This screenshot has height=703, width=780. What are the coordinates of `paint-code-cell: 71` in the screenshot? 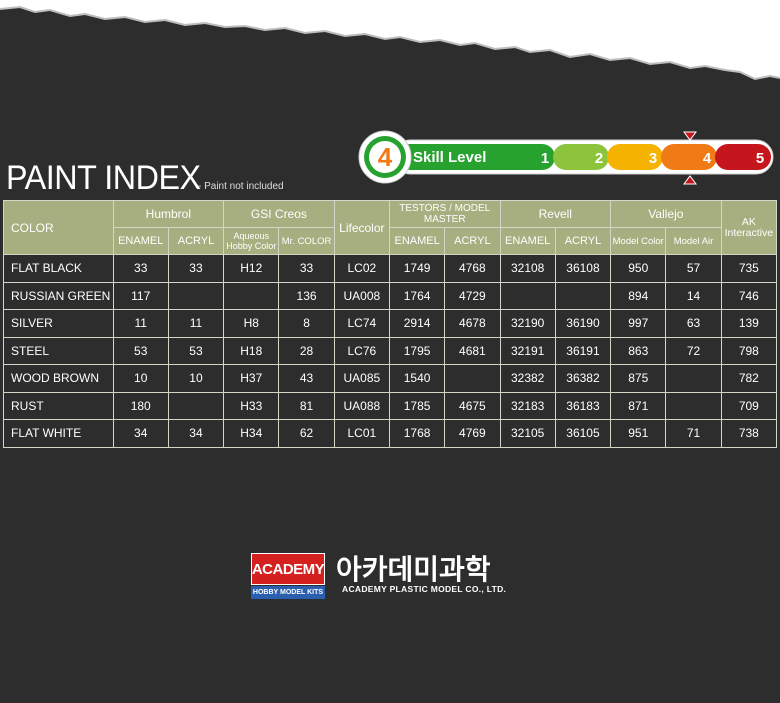 It's located at (693, 433).